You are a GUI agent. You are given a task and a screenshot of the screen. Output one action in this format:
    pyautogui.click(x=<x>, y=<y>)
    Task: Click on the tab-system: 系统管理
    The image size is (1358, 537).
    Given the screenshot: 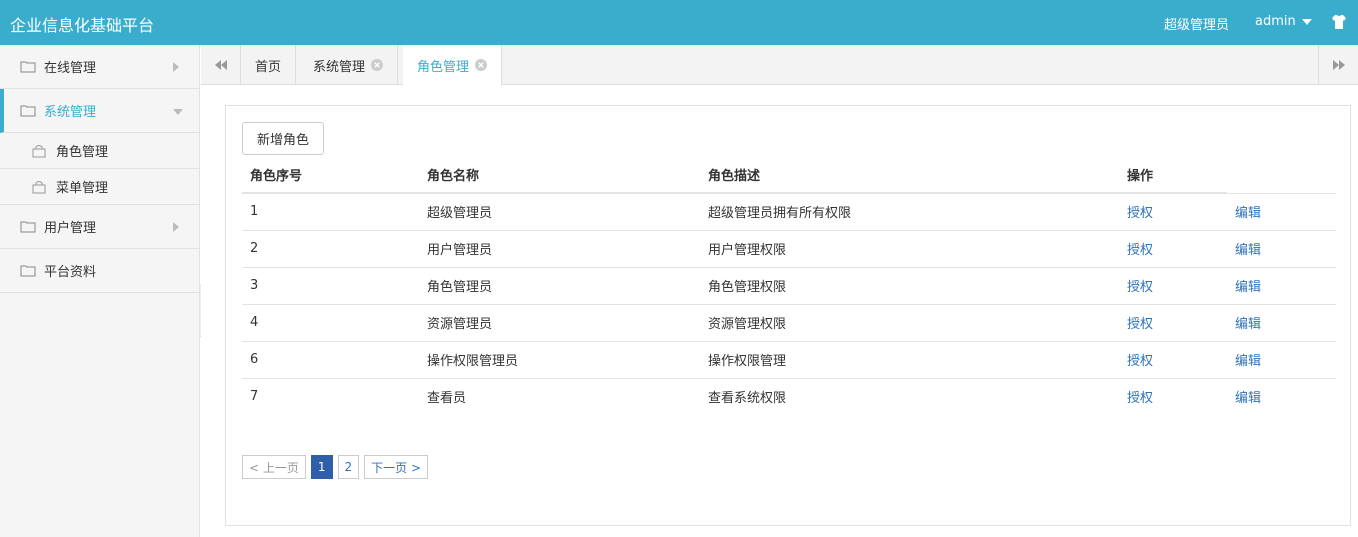 What is the action you would take?
    pyautogui.click(x=349, y=65)
    